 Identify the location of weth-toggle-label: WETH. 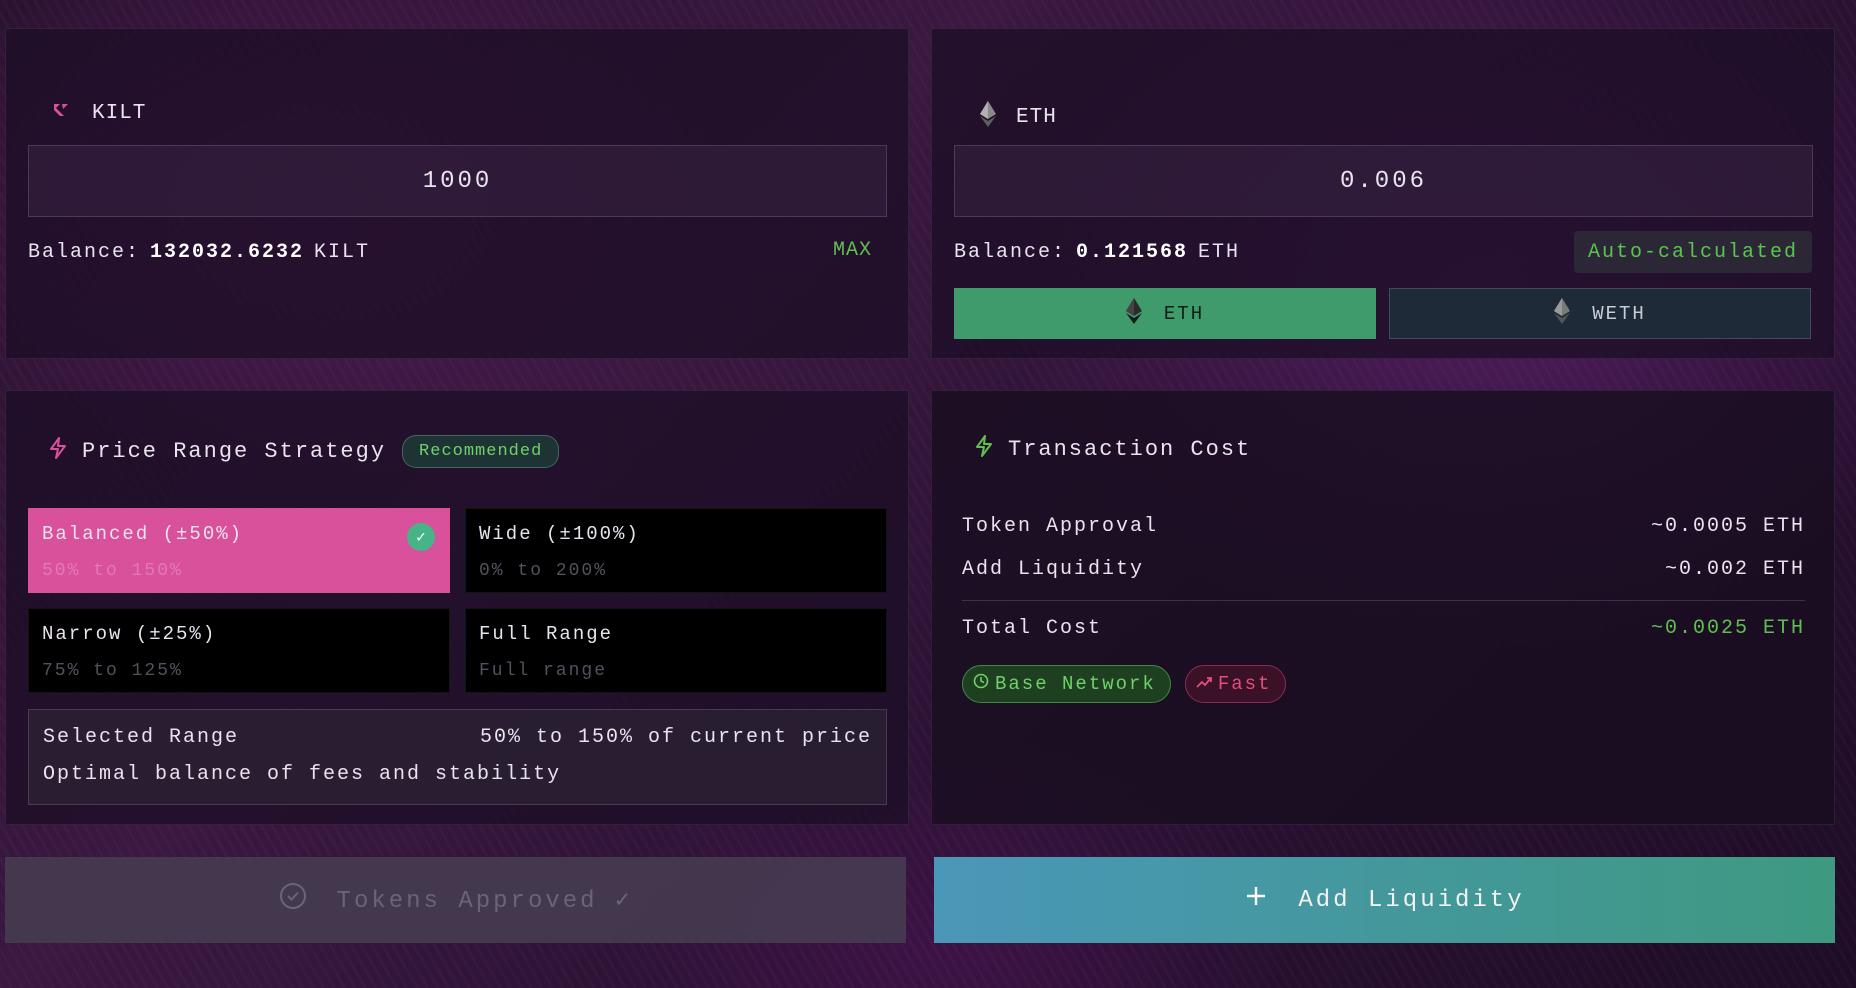
(1619, 313).